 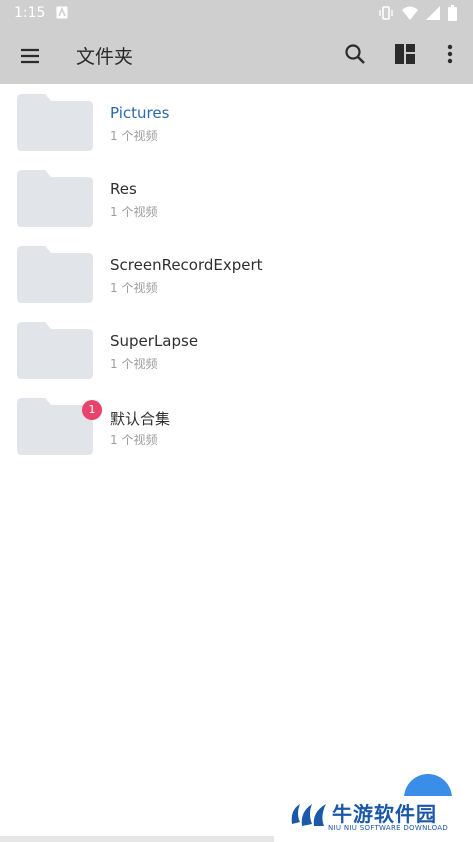 I want to click on watermark-name: 牛游软件园, so click(x=384, y=814).